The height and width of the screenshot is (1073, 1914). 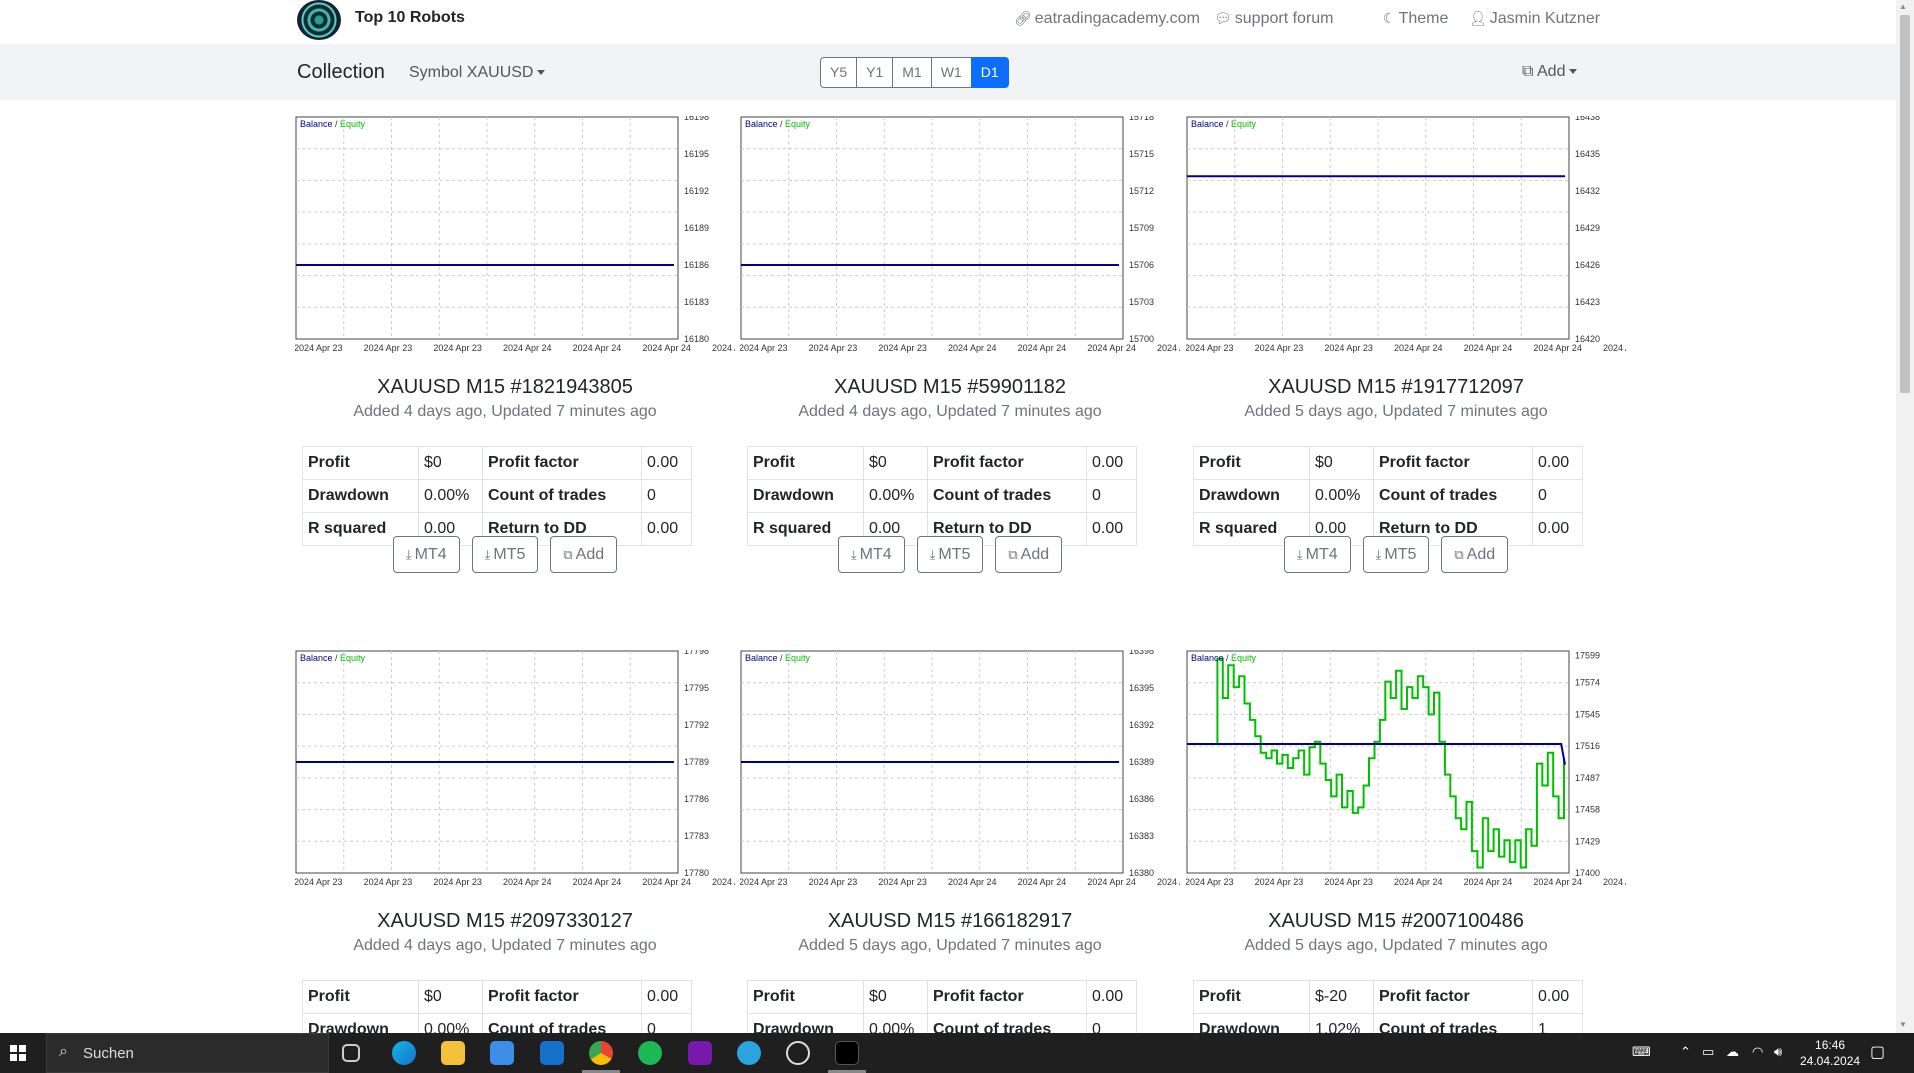 What do you see at coordinates (805, 463) in the screenshot?
I see `stat-label-profit: Profit` at bounding box center [805, 463].